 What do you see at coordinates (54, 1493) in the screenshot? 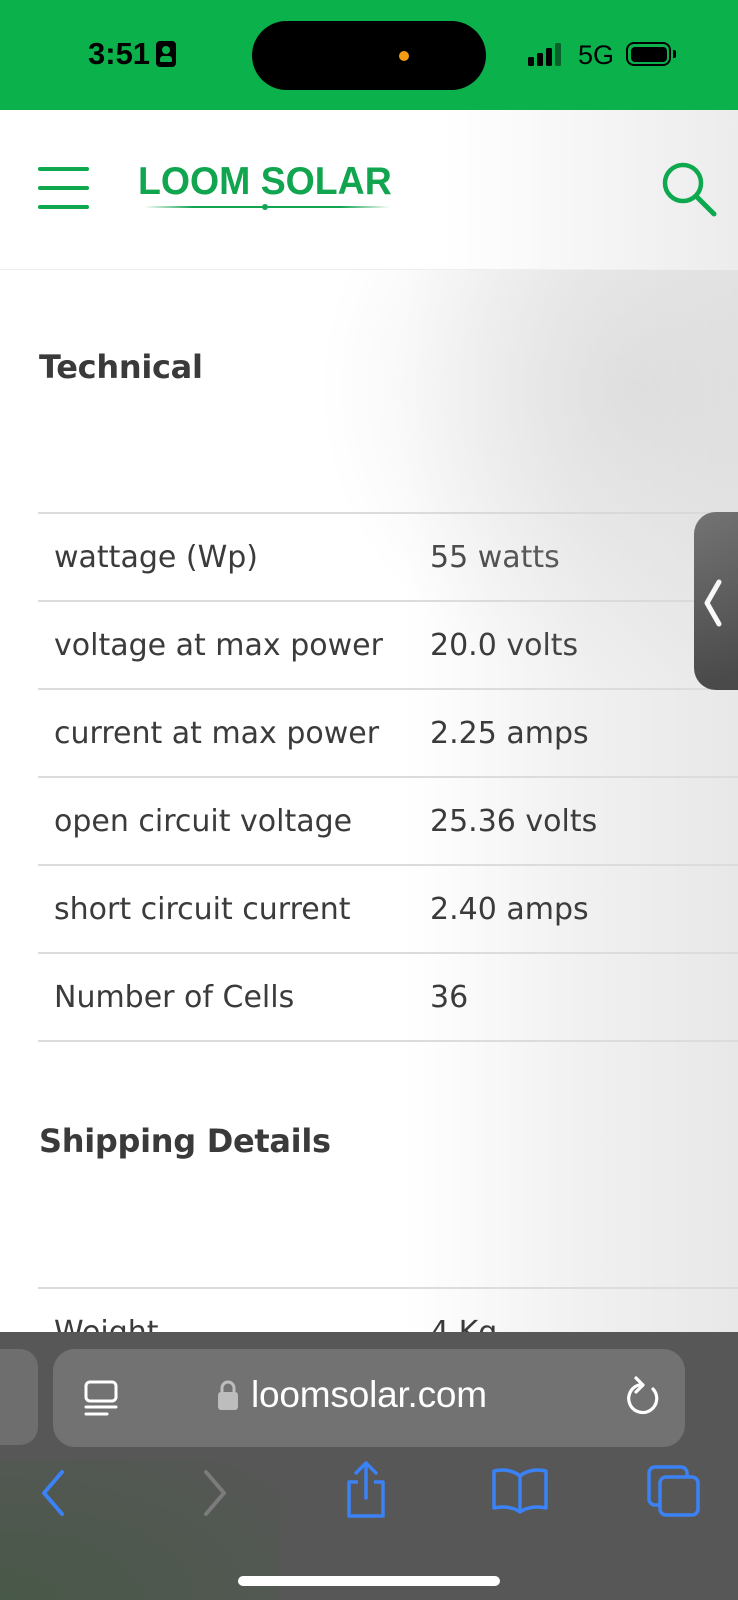
I see `back-icon` at bounding box center [54, 1493].